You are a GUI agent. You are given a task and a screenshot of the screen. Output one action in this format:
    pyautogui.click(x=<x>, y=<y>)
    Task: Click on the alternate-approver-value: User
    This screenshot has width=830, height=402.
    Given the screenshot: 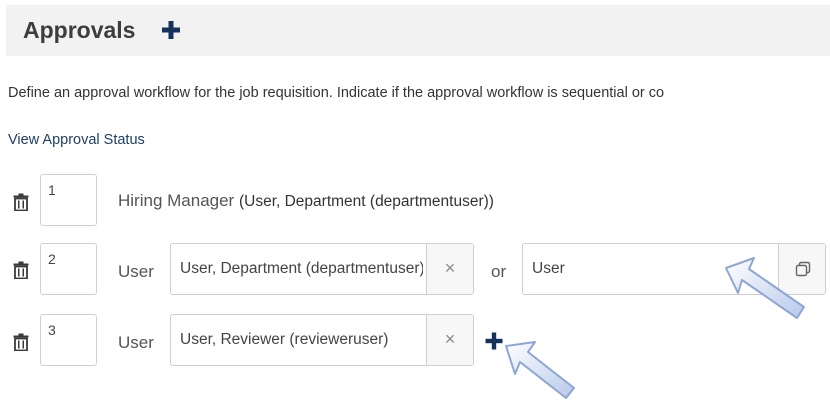 What is the action you would take?
    pyautogui.click(x=548, y=268)
    